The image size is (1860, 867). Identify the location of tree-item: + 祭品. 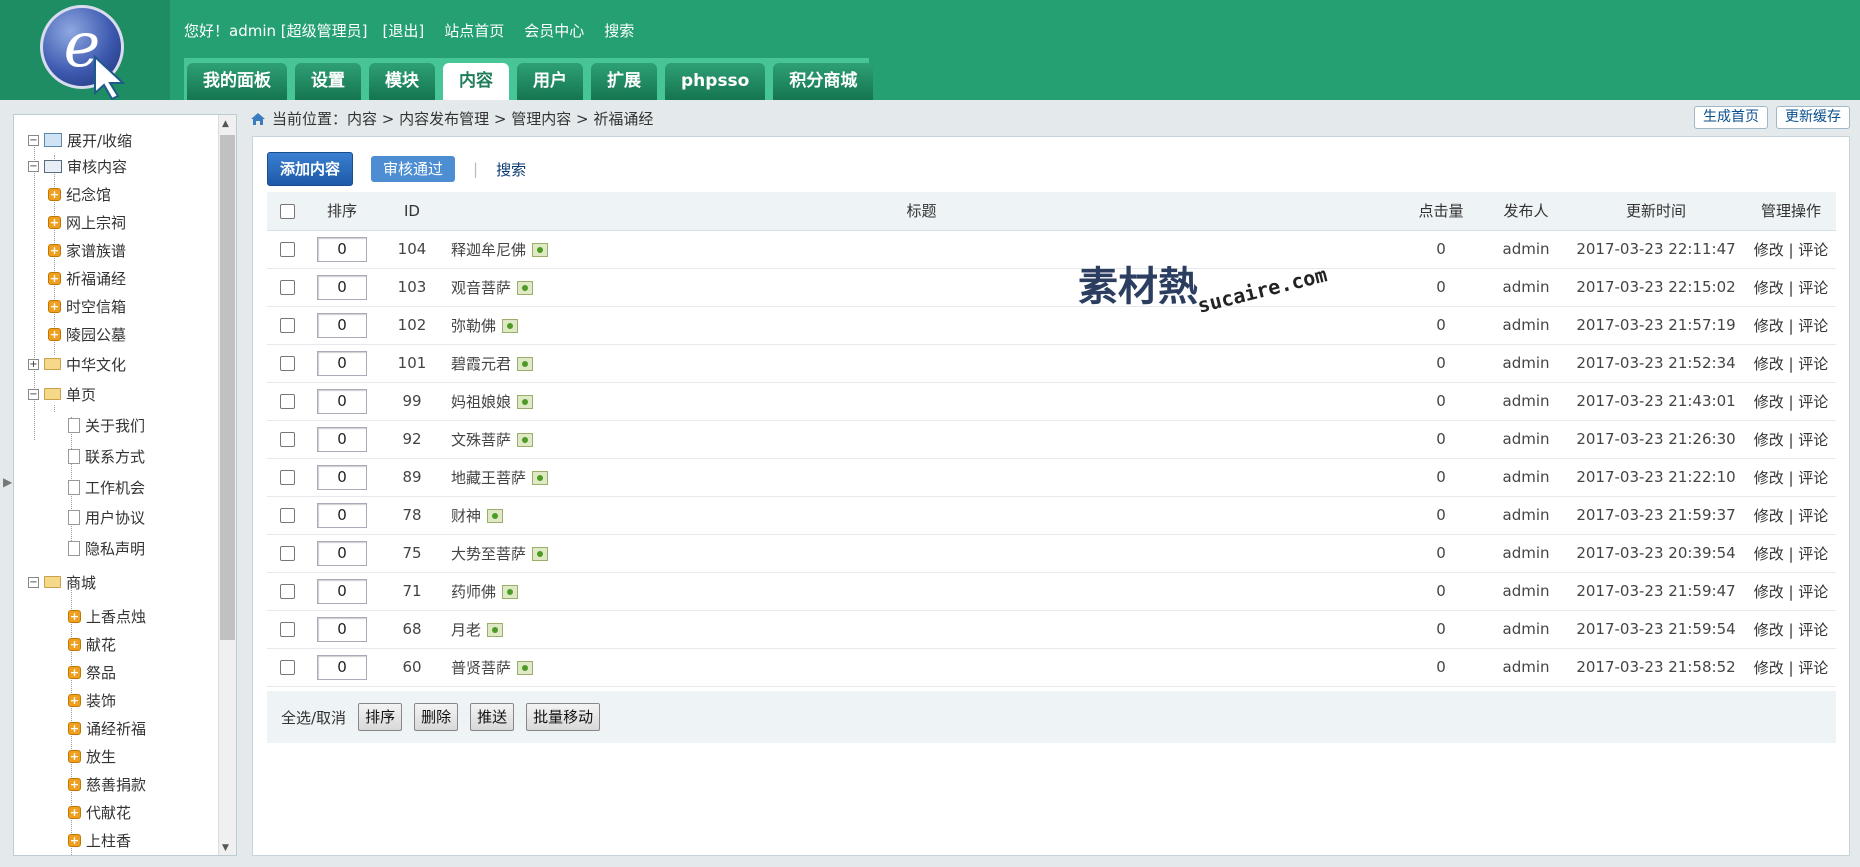
(92, 672).